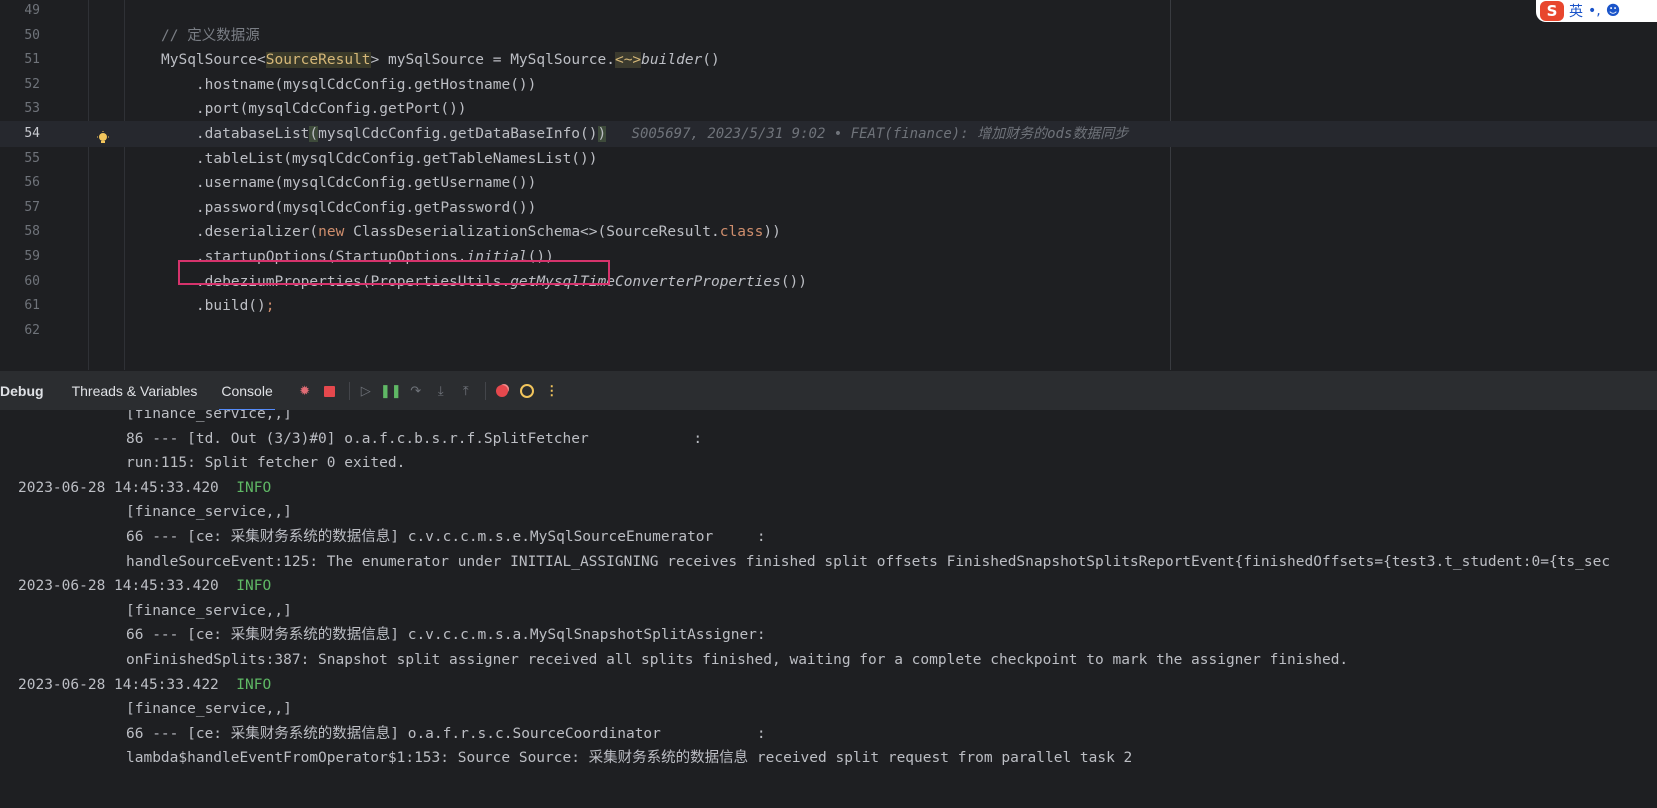  What do you see at coordinates (366, 391) in the screenshot?
I see `resume-icon: ▷` at bounding box center [366, 391].